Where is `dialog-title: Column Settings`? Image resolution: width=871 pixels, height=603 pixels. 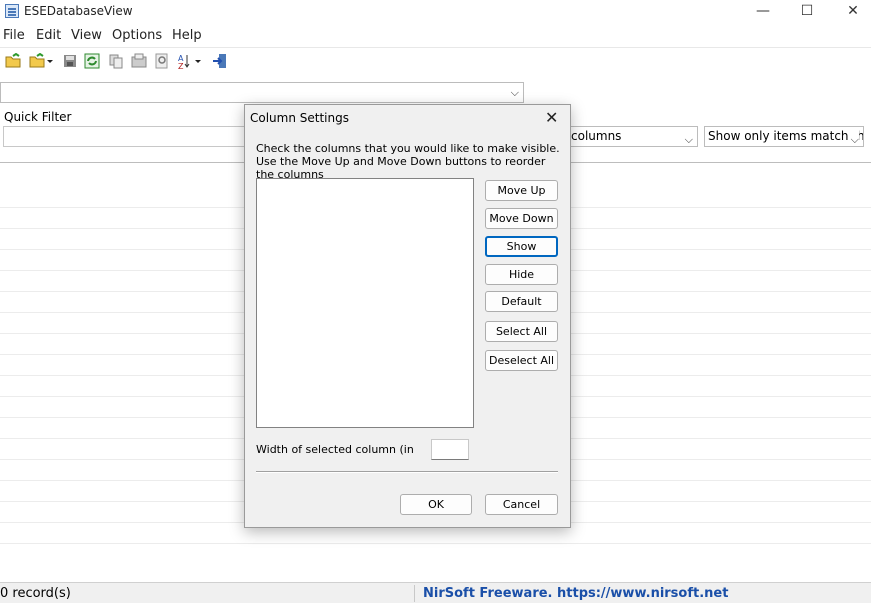 dialog-title: Column Settings is located at coordinates (299, 118).